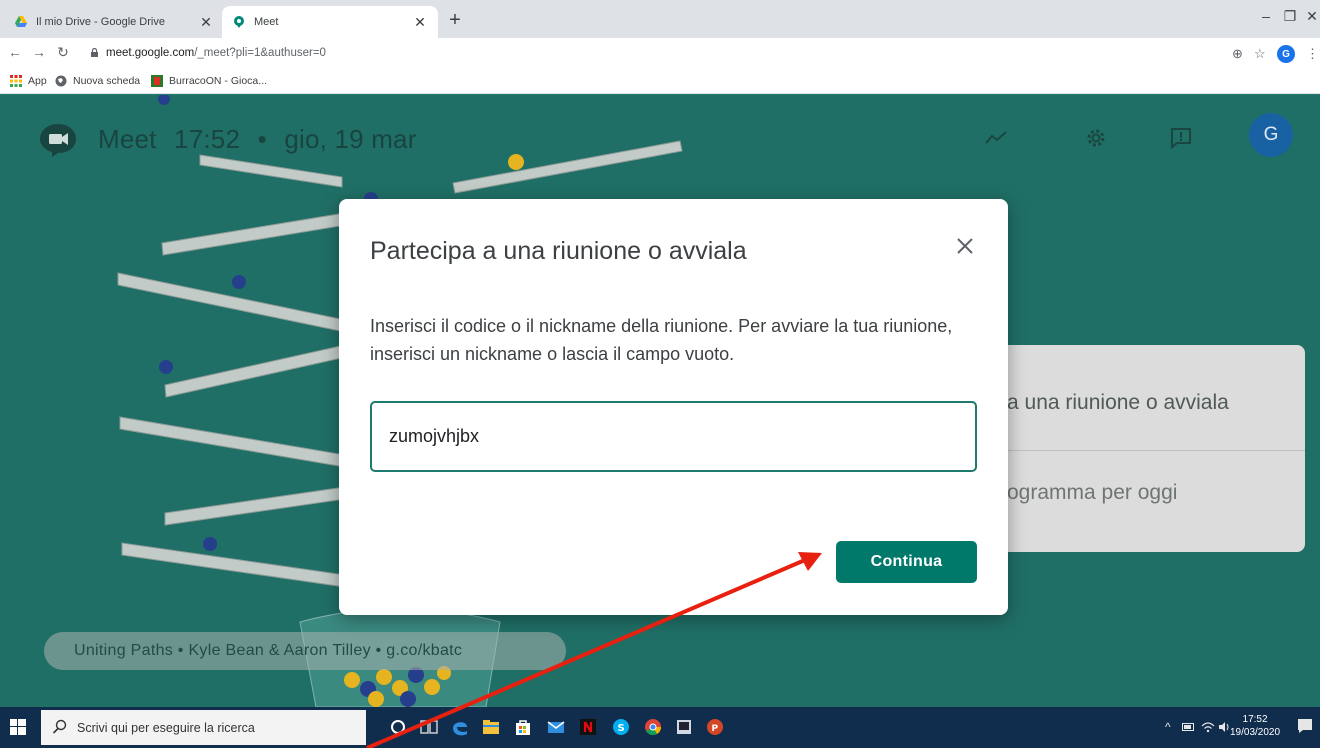  Describe the element at coordinates (94, 52) in the screenshot. I see `lock-icon` at that location.